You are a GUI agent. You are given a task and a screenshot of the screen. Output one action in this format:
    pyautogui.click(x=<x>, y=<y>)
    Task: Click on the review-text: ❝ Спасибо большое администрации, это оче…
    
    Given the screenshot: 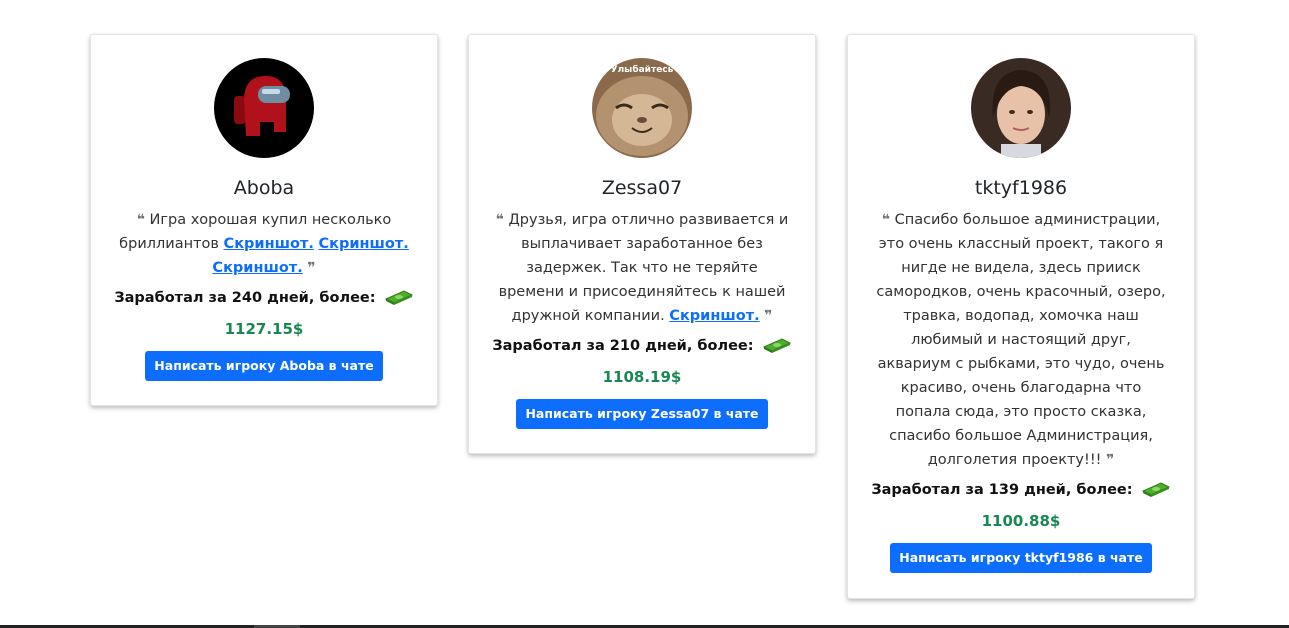 What is the action you would take?
    pyautogui.click(x=1021, y=340)
    